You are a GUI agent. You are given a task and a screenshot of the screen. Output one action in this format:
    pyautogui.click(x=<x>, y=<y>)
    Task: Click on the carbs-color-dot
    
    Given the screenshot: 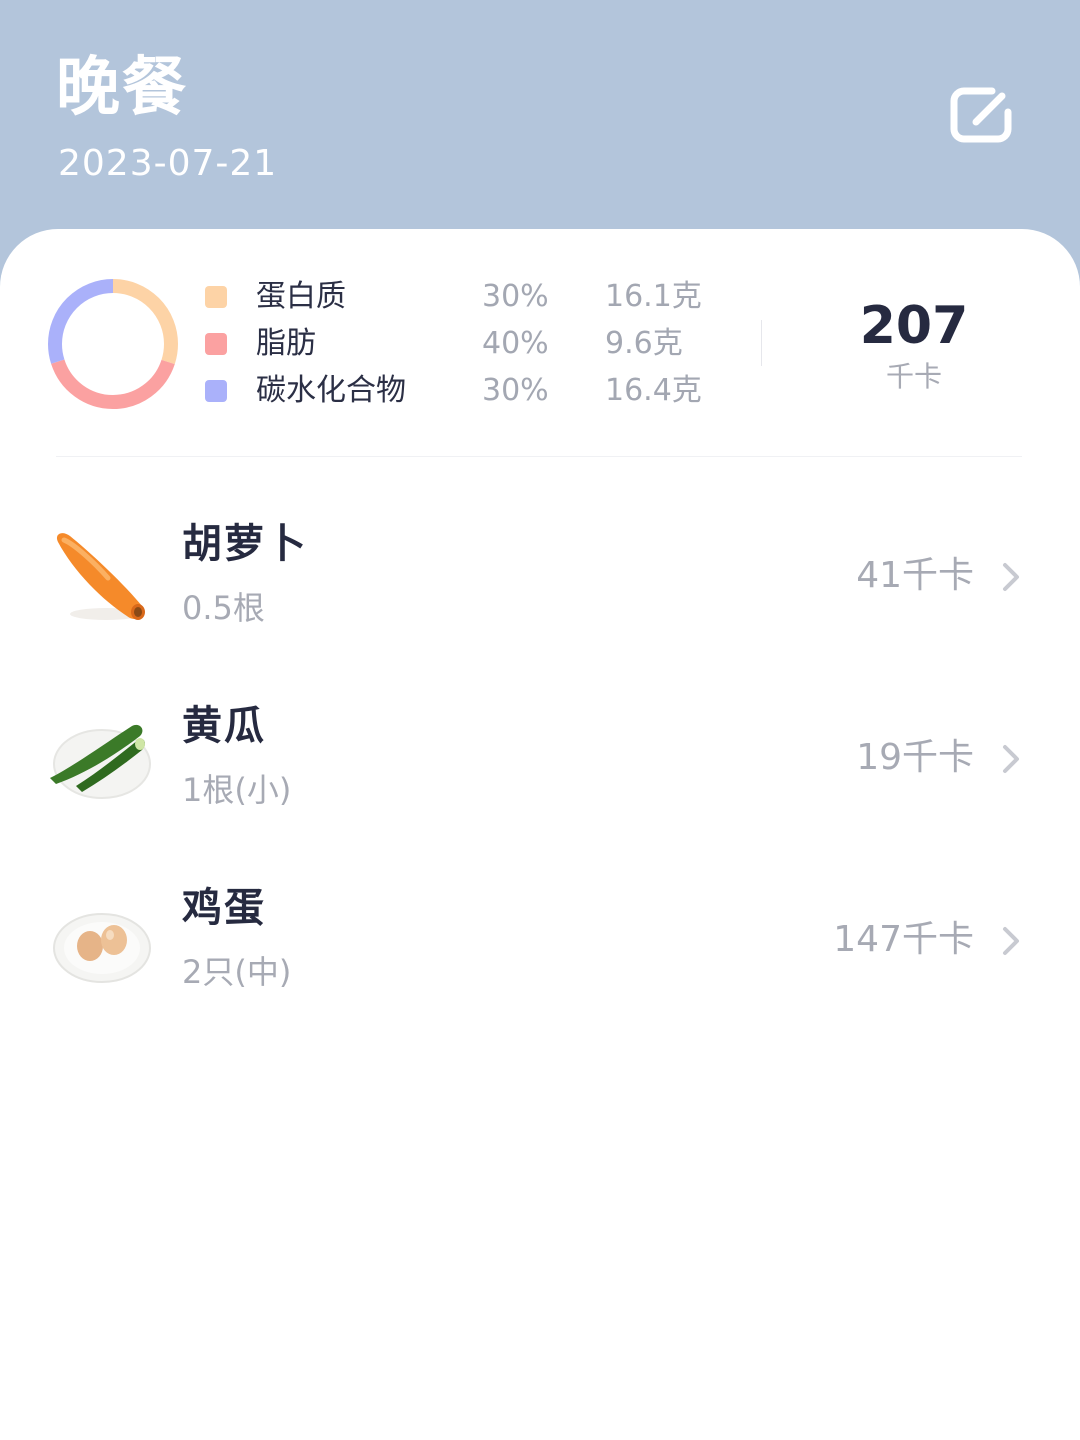 What is the action you would take?
    pyautogui.click(x=216, y=391)
    